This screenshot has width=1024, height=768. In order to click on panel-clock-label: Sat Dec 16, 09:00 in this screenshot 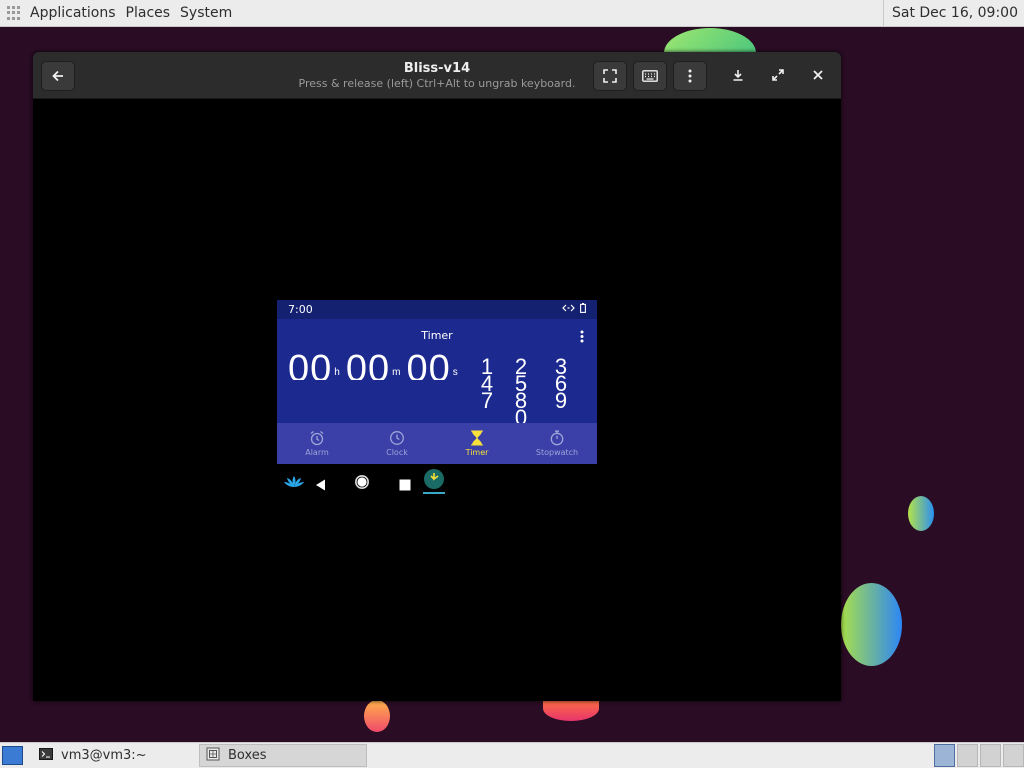, I will do `click(954, 13)`.